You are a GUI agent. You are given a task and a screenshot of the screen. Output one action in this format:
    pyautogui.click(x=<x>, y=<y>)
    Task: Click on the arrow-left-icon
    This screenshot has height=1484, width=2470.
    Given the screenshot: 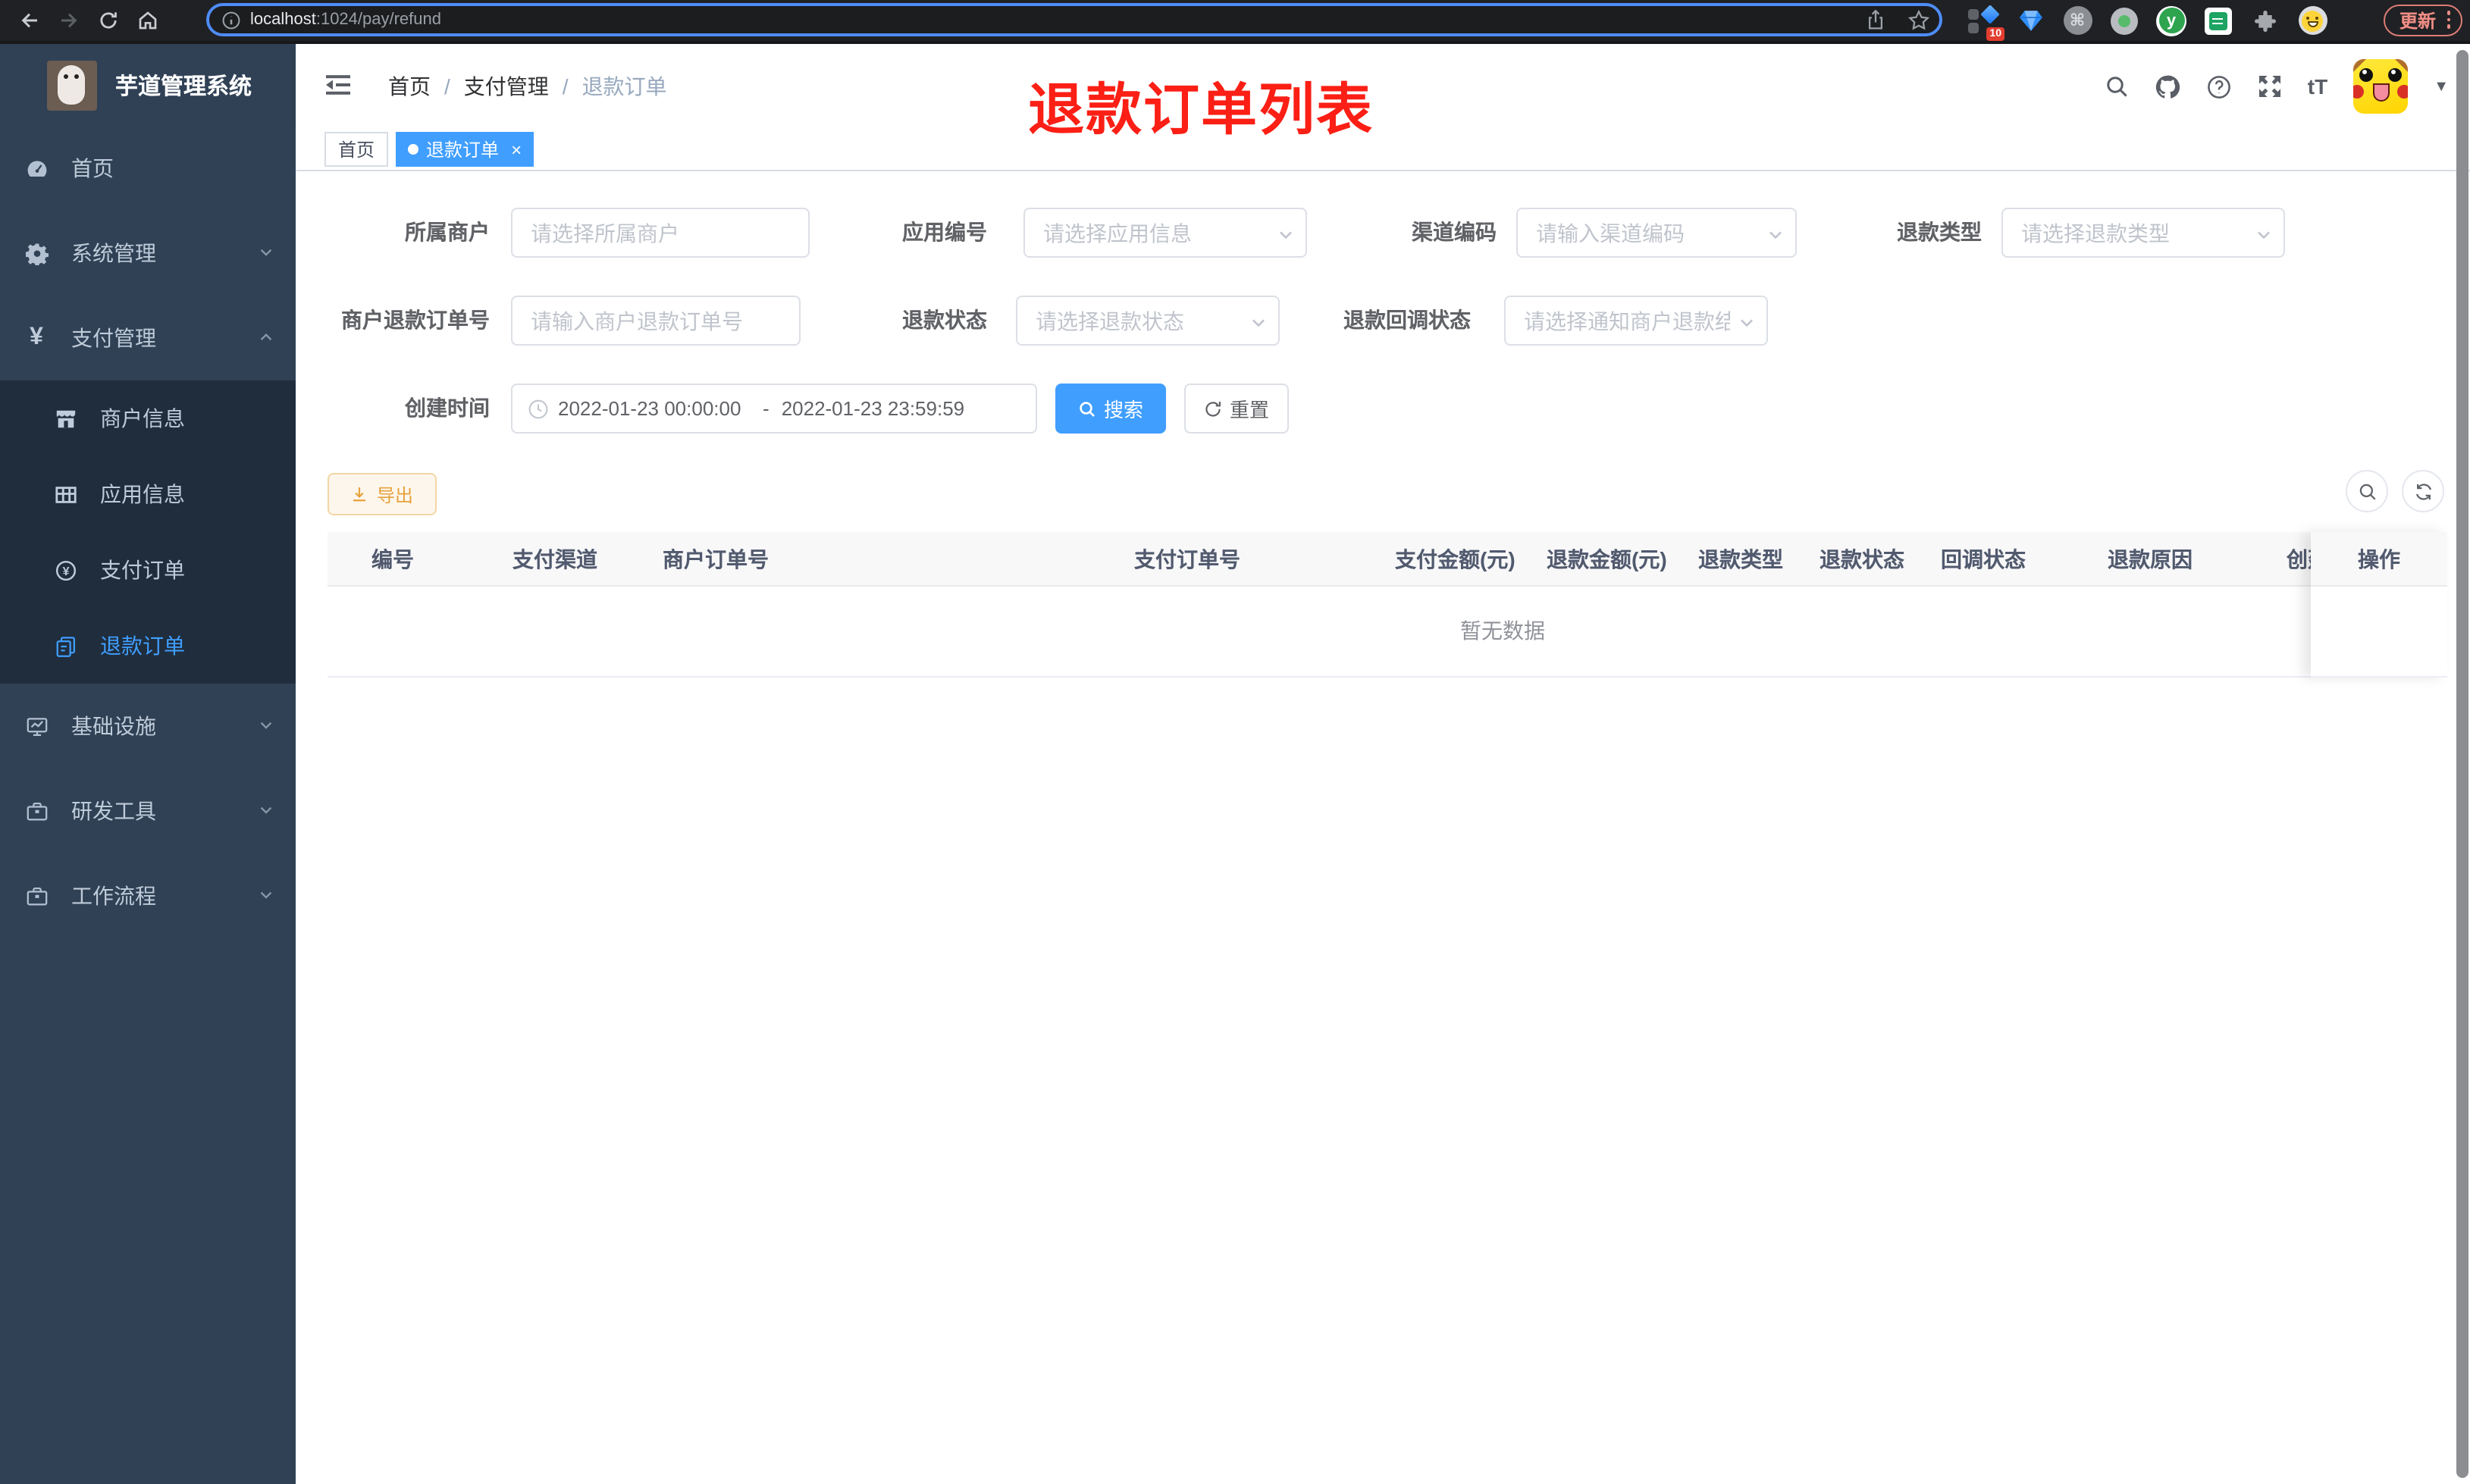 What is the action you would take?
    pyautogui.click(x=28, y=20)
    